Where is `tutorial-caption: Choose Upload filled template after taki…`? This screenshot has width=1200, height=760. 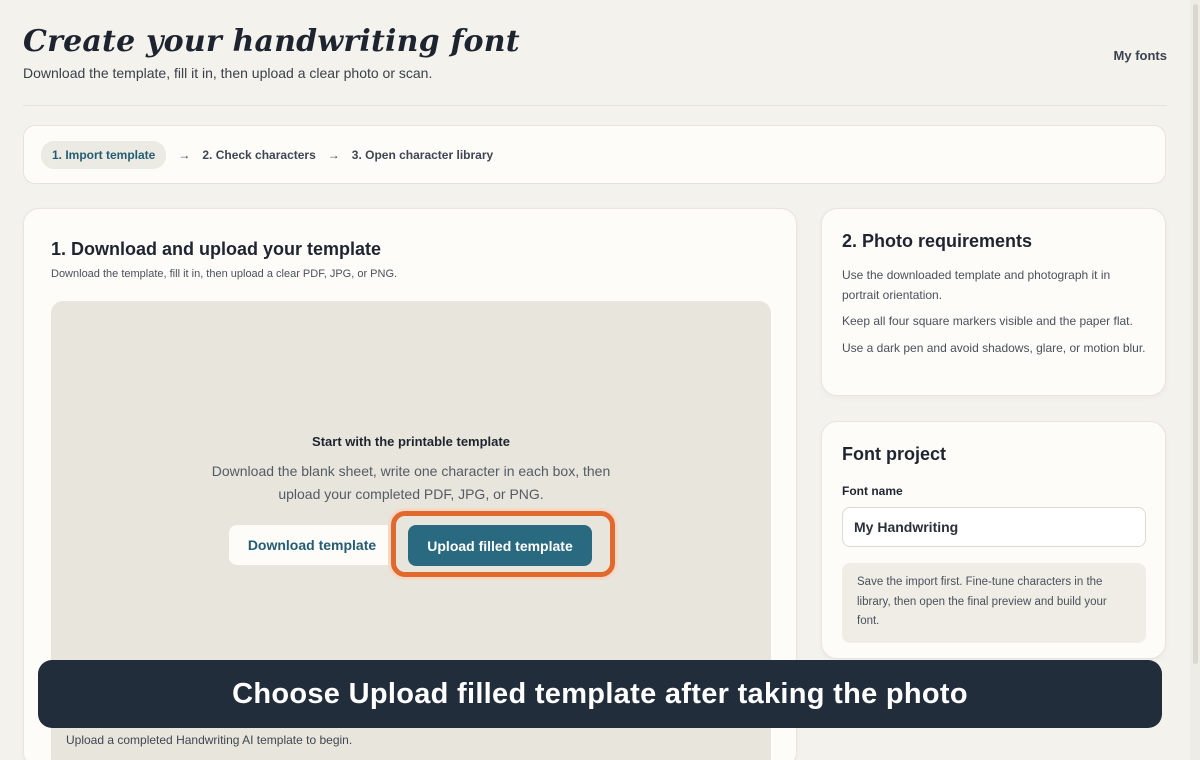 tutorial-caption: Choose Upload filled template after taki… is located at coordinates (600, 694).